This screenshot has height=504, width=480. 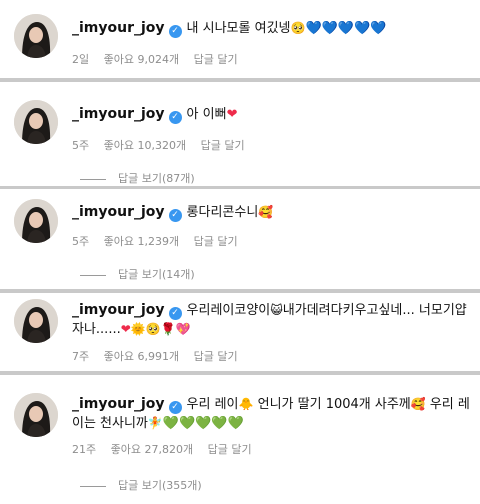 What do you see at coordinates (273, 114) in the screenshot?
I see `comment-line: _imyour_joy ✓ 아 이뻐❤` at bounding box center [273, 114].